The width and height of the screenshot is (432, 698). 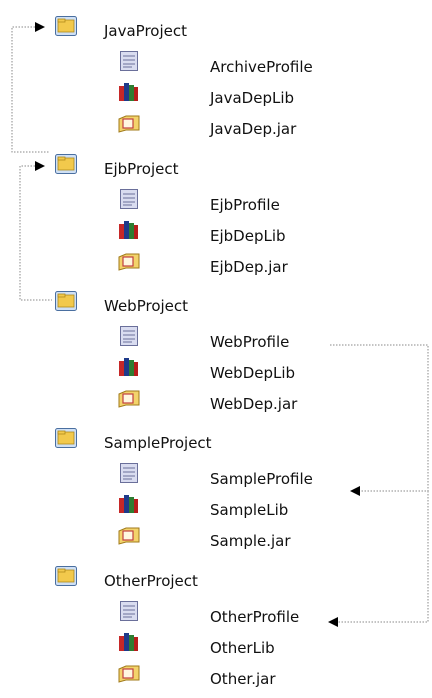 I want to click on jar-label: Sample.jar, so click(x=250, y=541).